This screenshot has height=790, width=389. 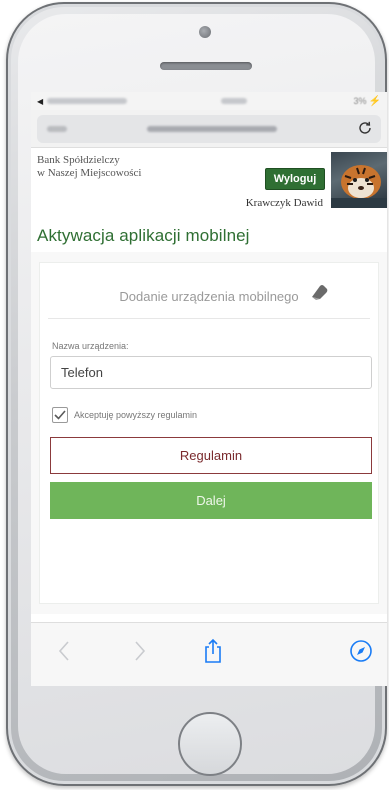 I want to click on share-icon, so click(x=213, y=651).